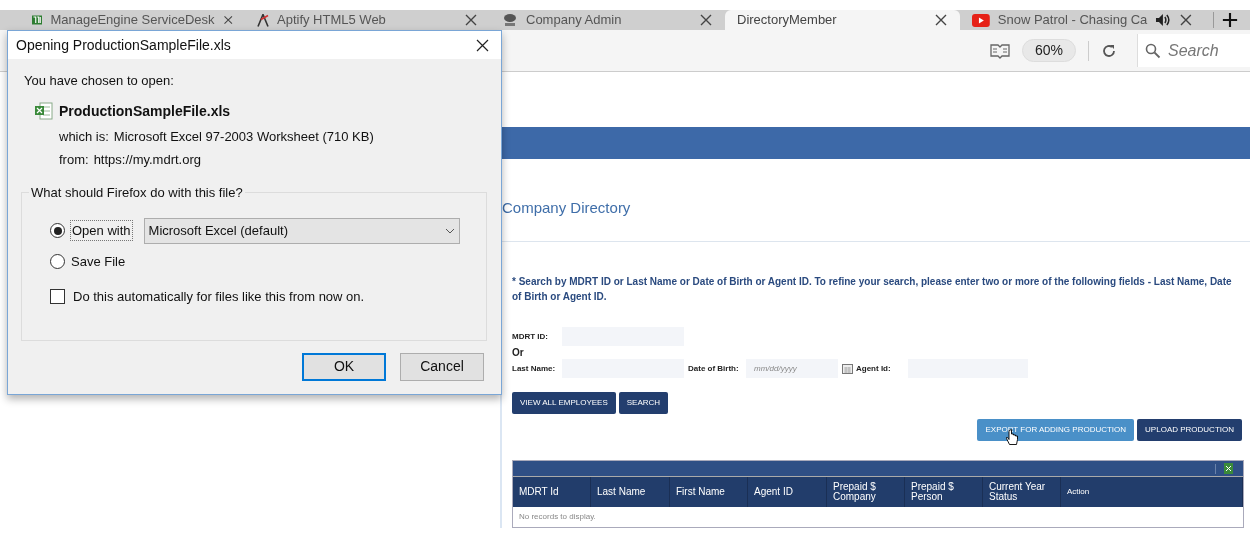 Image resolution: width=1250 pixels, height=535 pixels. What do you see at coordinates (792, 368) in the screenshot?
I see `date-of-birth-field: mm/dd/yyyy` at bounding box center [792, 368].